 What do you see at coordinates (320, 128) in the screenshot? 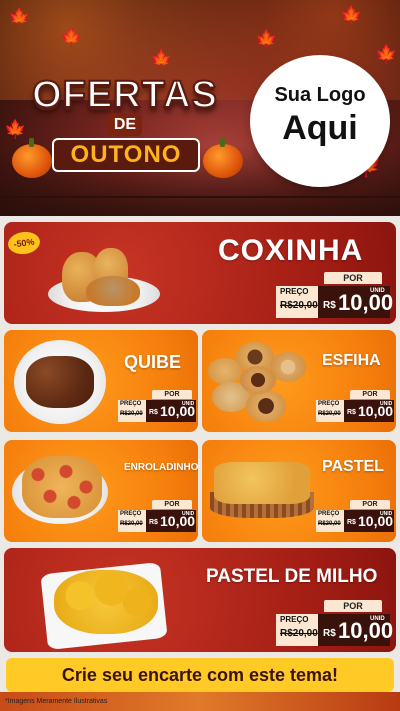
I see `logo-text: Aqui` at bounding box center [320, 128].